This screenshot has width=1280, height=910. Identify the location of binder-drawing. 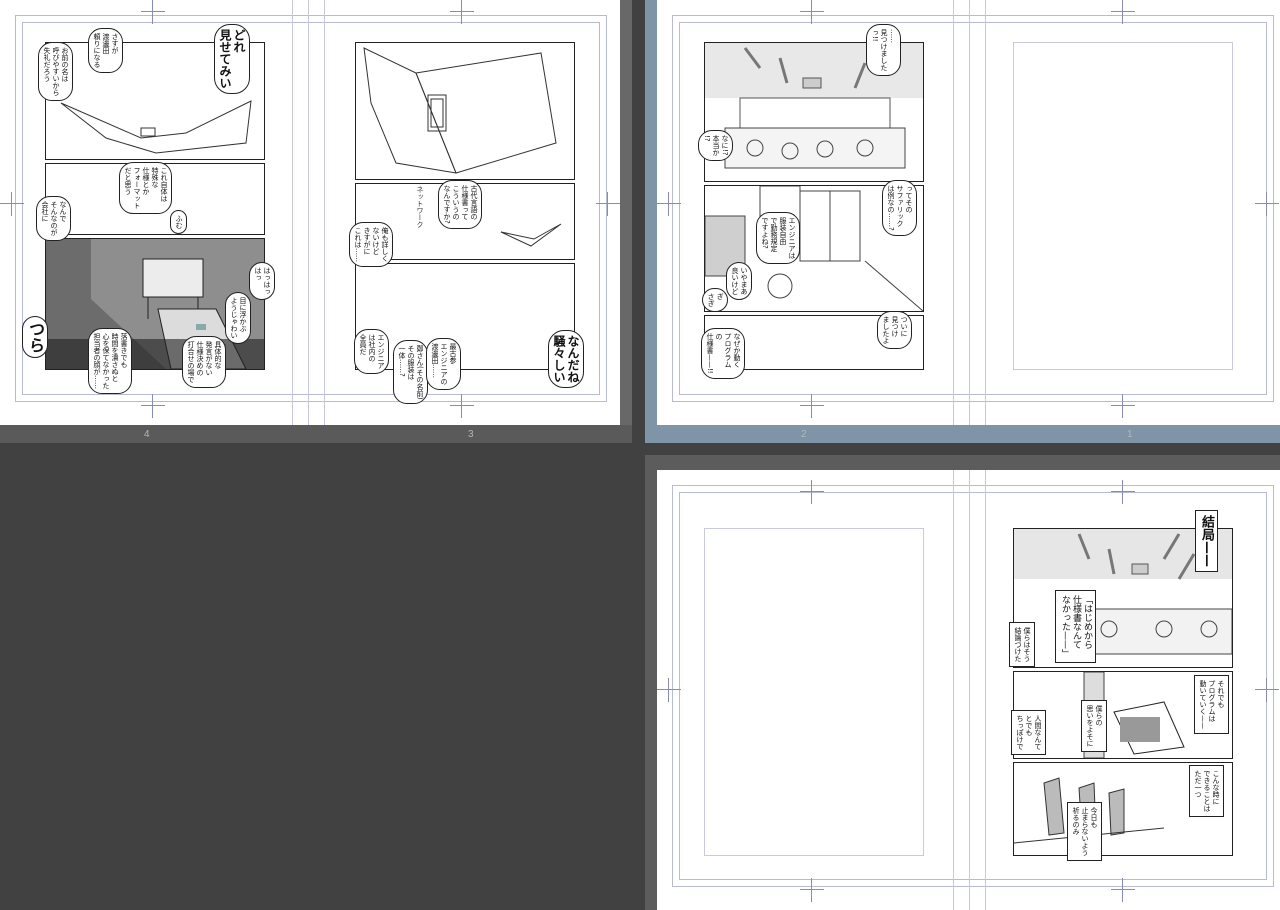
(460, 110).